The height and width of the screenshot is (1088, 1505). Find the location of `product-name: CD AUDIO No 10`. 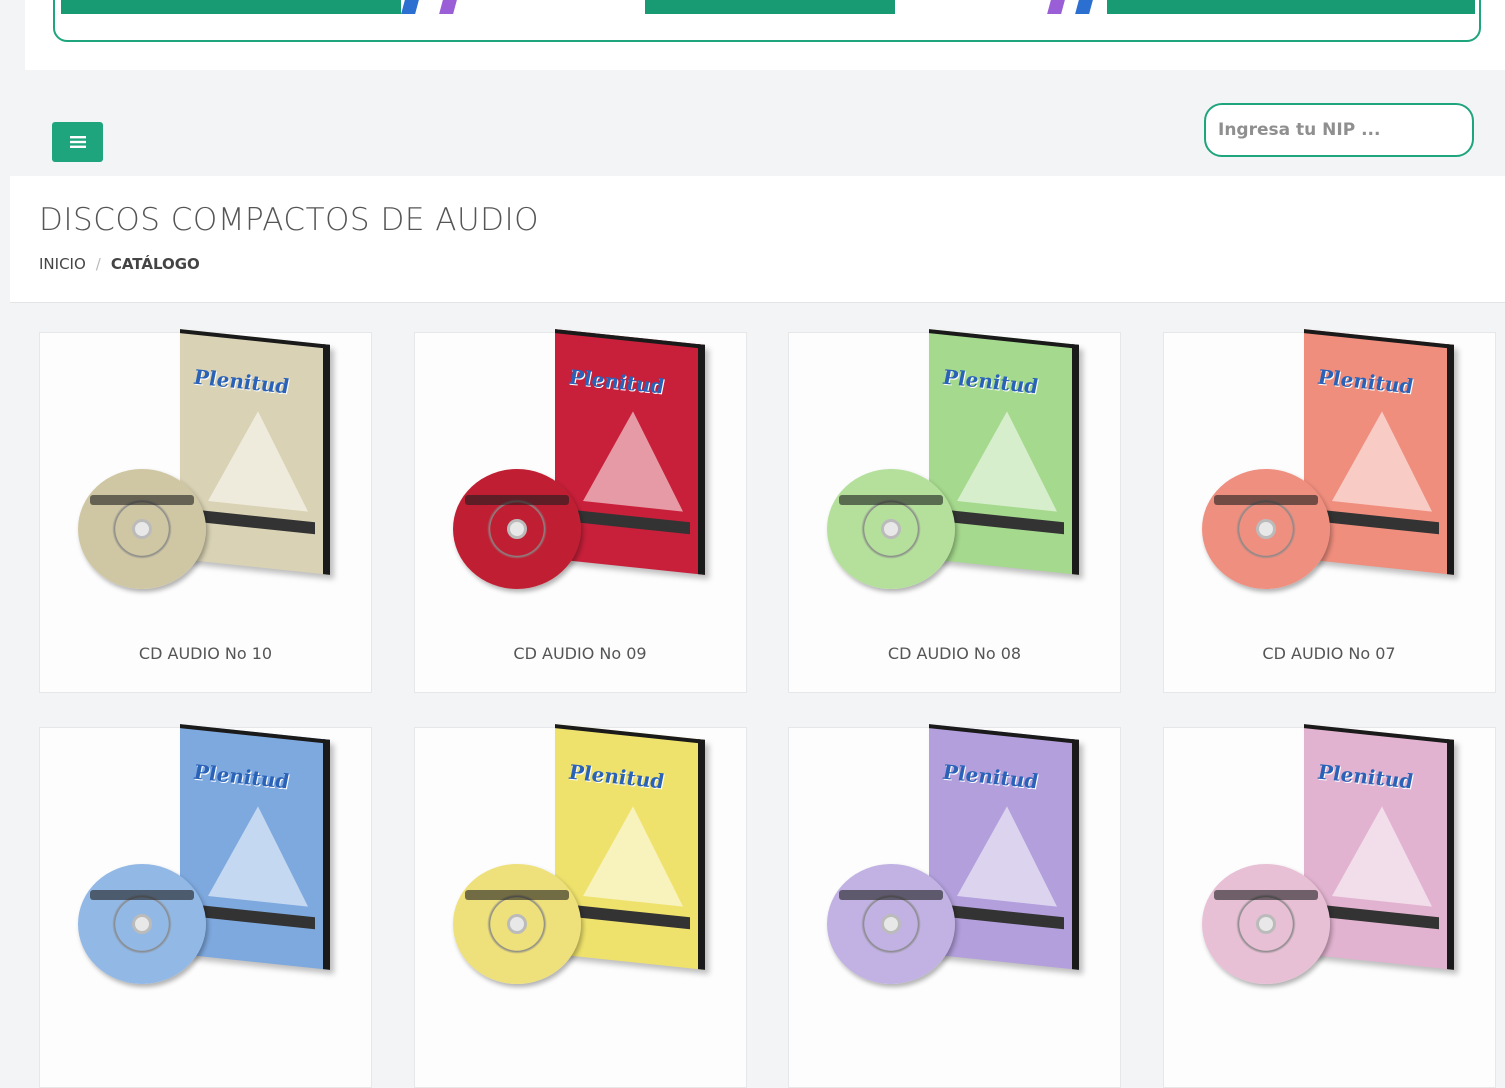

product-name: CD AUDIO No 10 is located at coordinates (205, 653).